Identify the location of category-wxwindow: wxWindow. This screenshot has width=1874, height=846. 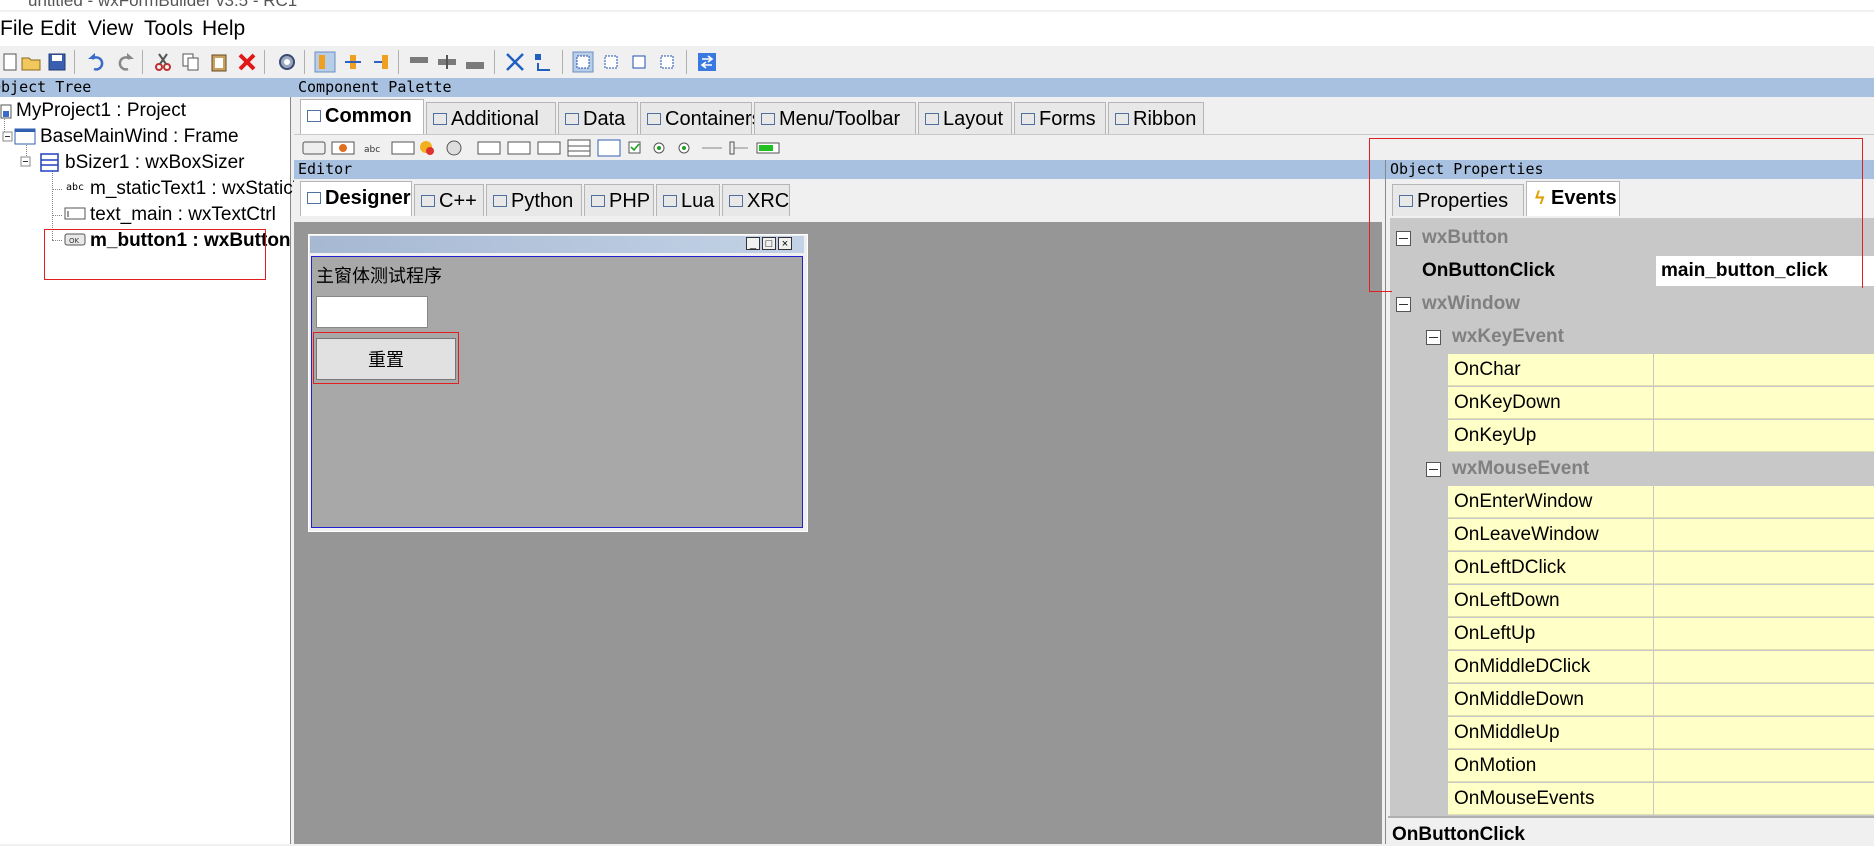
(1633, 304).